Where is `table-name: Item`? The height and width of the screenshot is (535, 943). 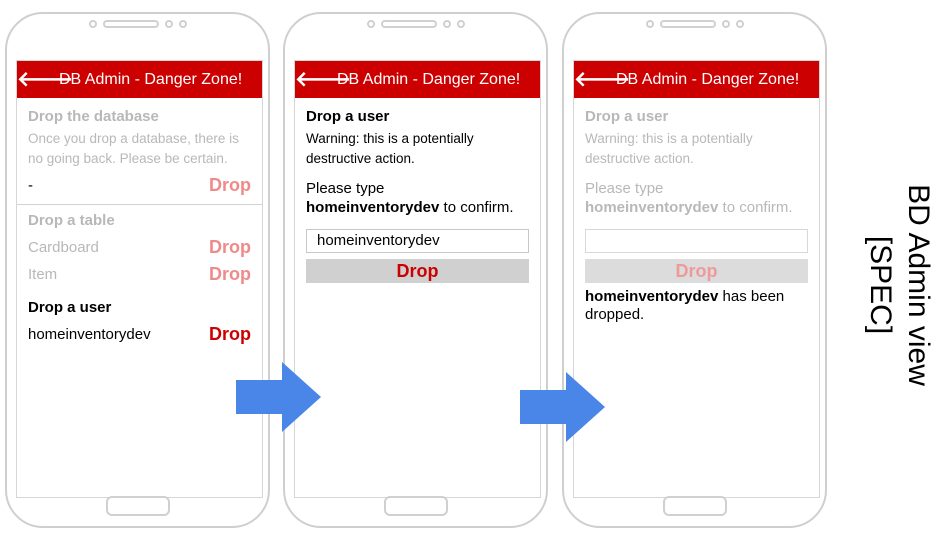 table-name: Item is located at coordinates (43, 274).